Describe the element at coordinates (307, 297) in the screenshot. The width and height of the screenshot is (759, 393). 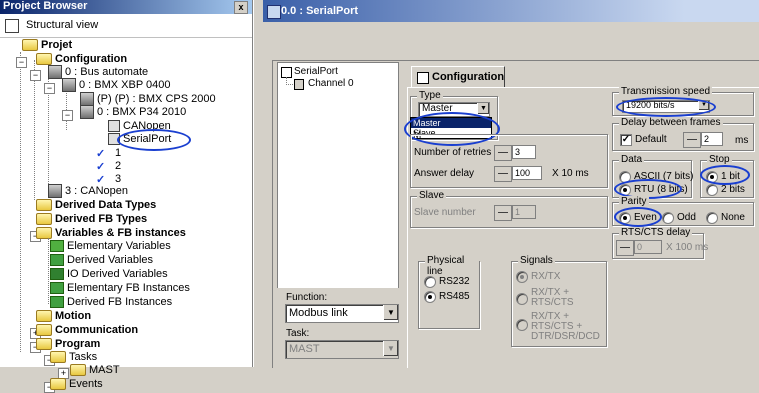
I see `function-label: Function:` at that location.